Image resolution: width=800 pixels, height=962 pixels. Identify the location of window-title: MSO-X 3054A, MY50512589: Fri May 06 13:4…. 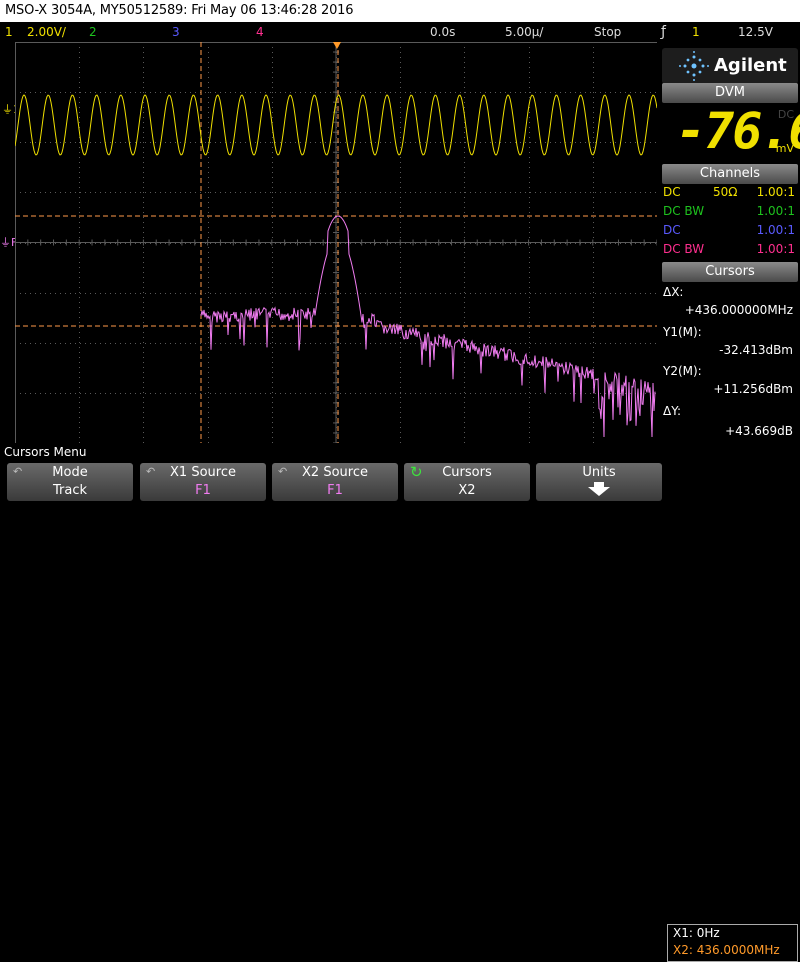
(400, 11).